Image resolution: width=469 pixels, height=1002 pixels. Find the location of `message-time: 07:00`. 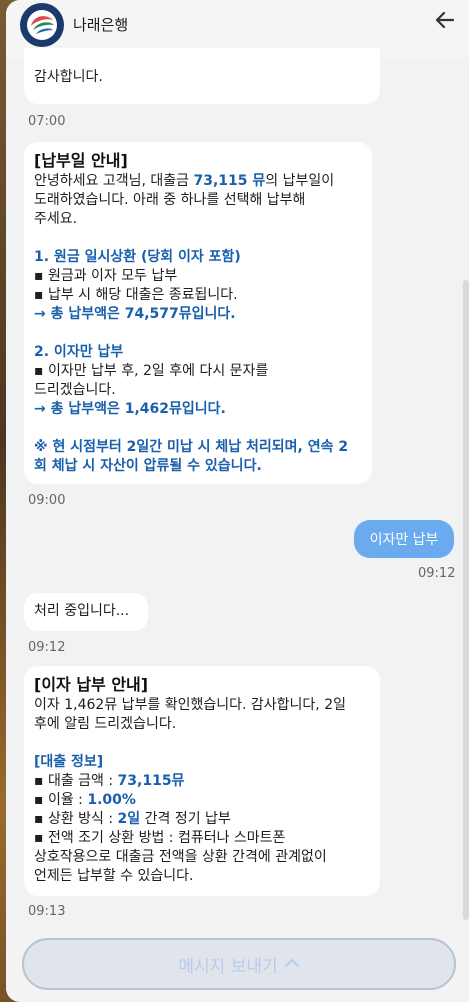

message-time: 07:00 is located at coordinates (47, 121).